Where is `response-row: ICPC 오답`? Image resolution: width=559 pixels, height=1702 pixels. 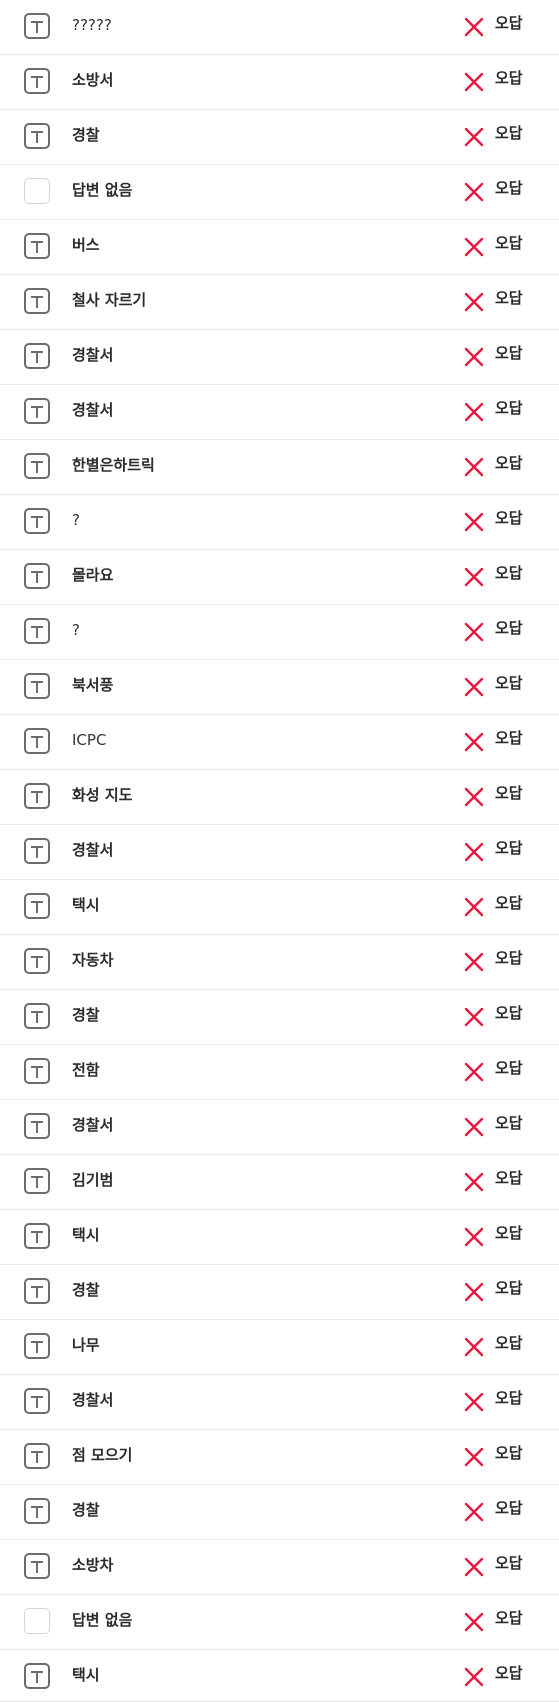 response-row: ICPC 오답 is located at coordinates (279, 742).